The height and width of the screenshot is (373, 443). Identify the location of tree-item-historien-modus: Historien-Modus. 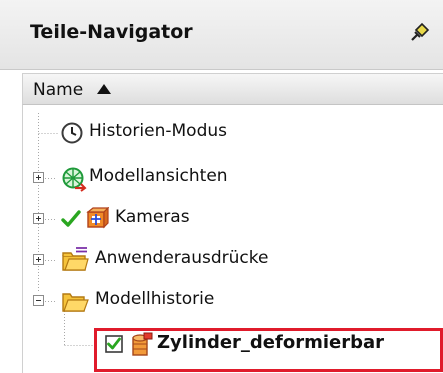
(233, 133).